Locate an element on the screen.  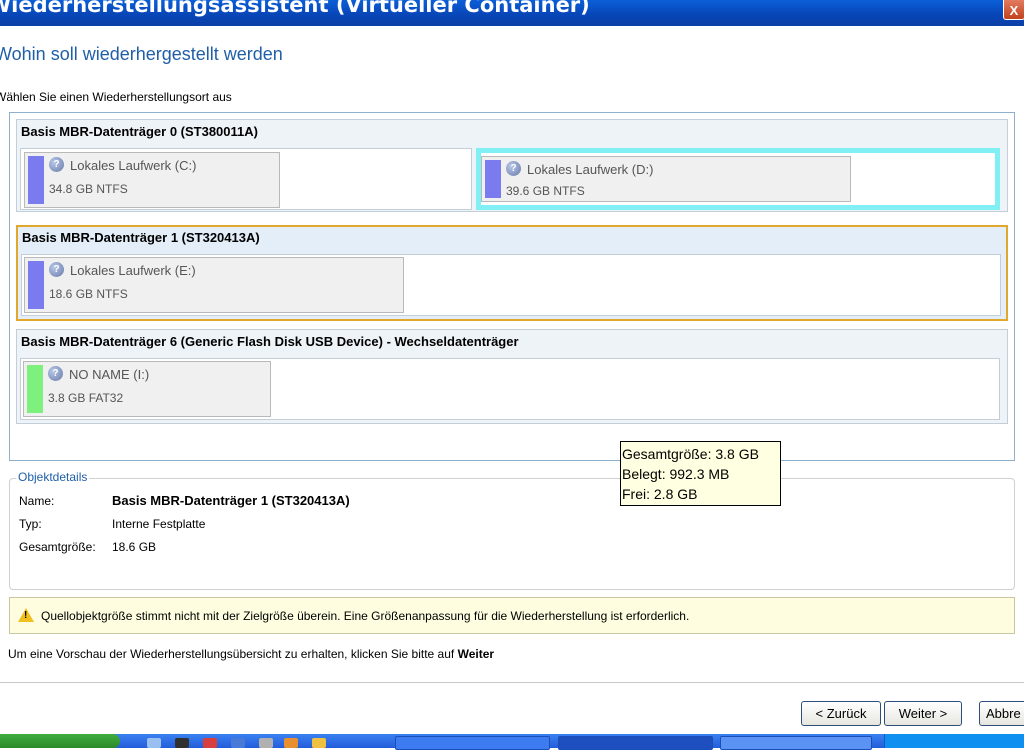
partition-detail: 3.8 GB FAT32 is located at coordinates (86, 398).